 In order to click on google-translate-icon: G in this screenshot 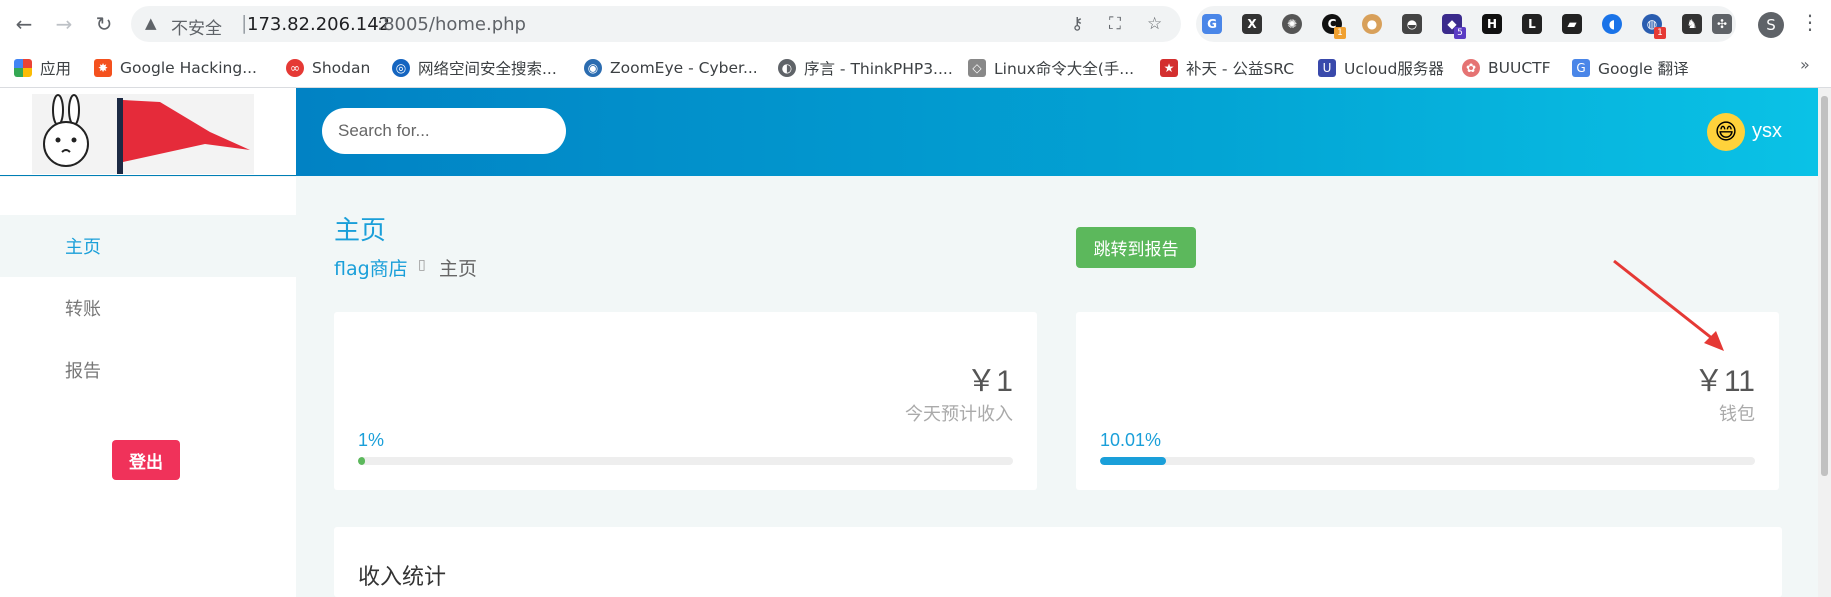, I will do `click(1581, 68)`.